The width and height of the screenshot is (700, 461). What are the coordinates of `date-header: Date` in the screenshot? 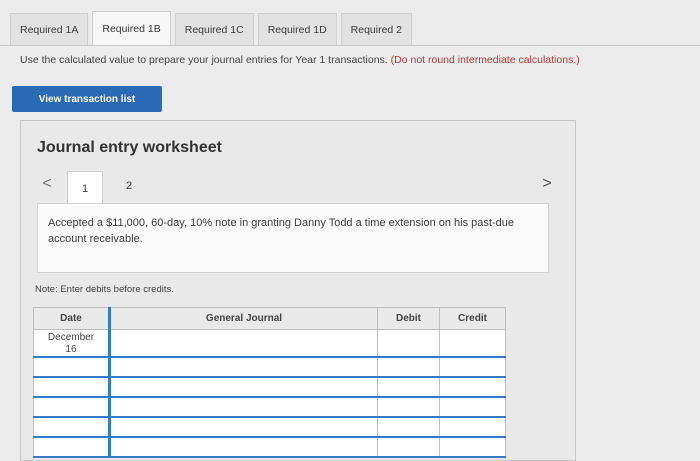 It's located at (71, 318).